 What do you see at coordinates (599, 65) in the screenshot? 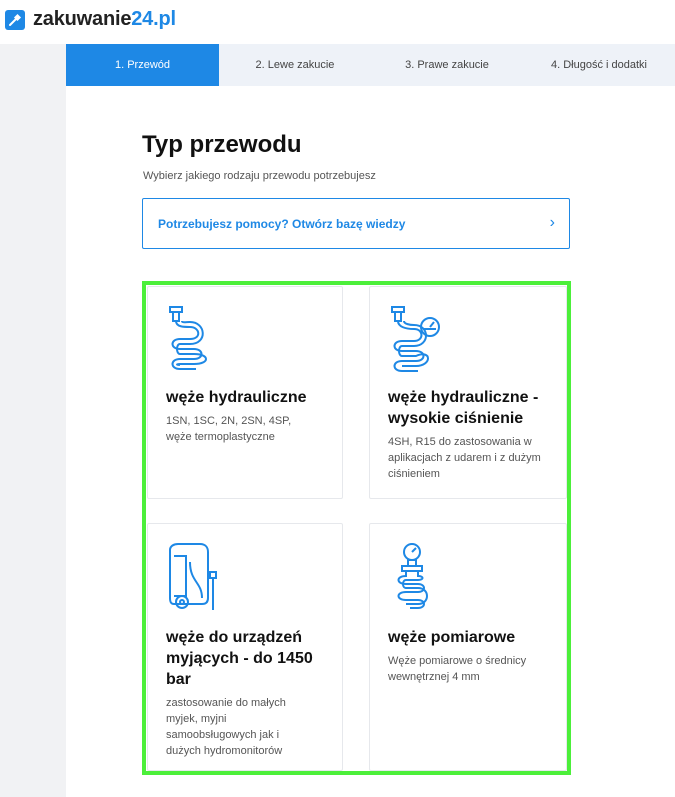
I see `step-dlugosc-dodatki: 4. Długość i dodatki` at bounding box center [599, 65].